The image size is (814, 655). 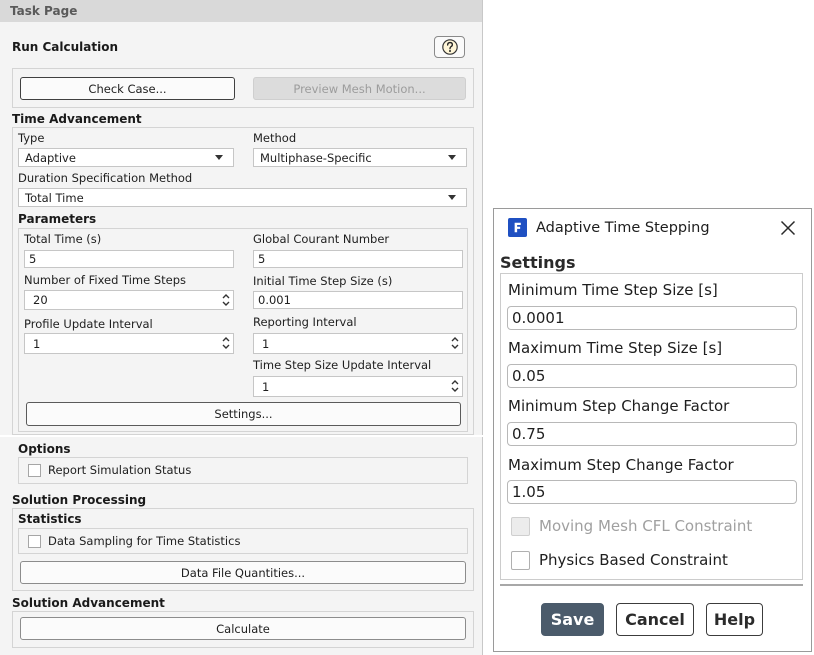 I want to click on report-simulation-status-label: Report Simulation Status, so click(x=119, y=470).